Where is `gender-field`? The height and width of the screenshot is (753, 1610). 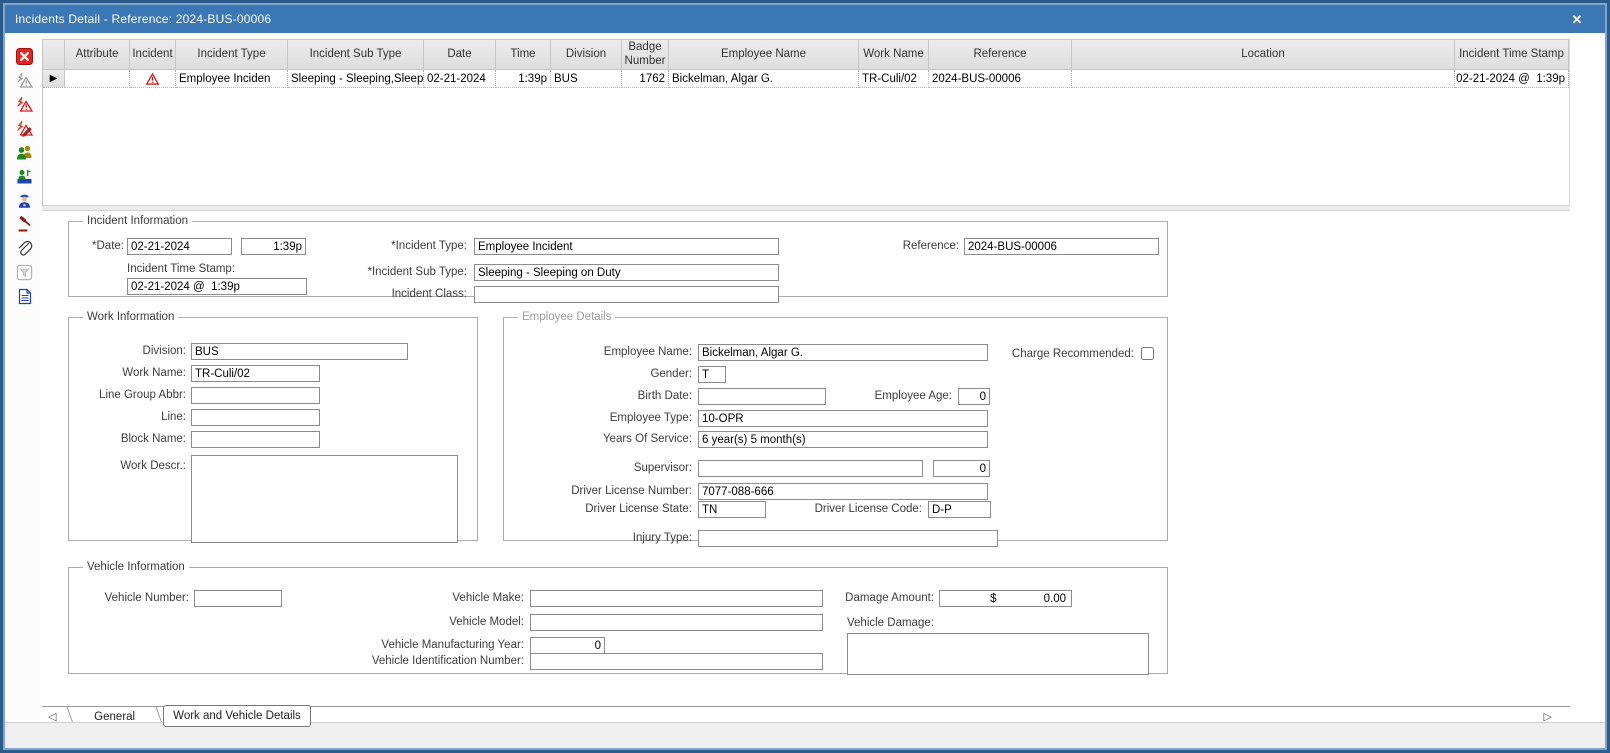
gender-field is located at coordinates (712, 374).